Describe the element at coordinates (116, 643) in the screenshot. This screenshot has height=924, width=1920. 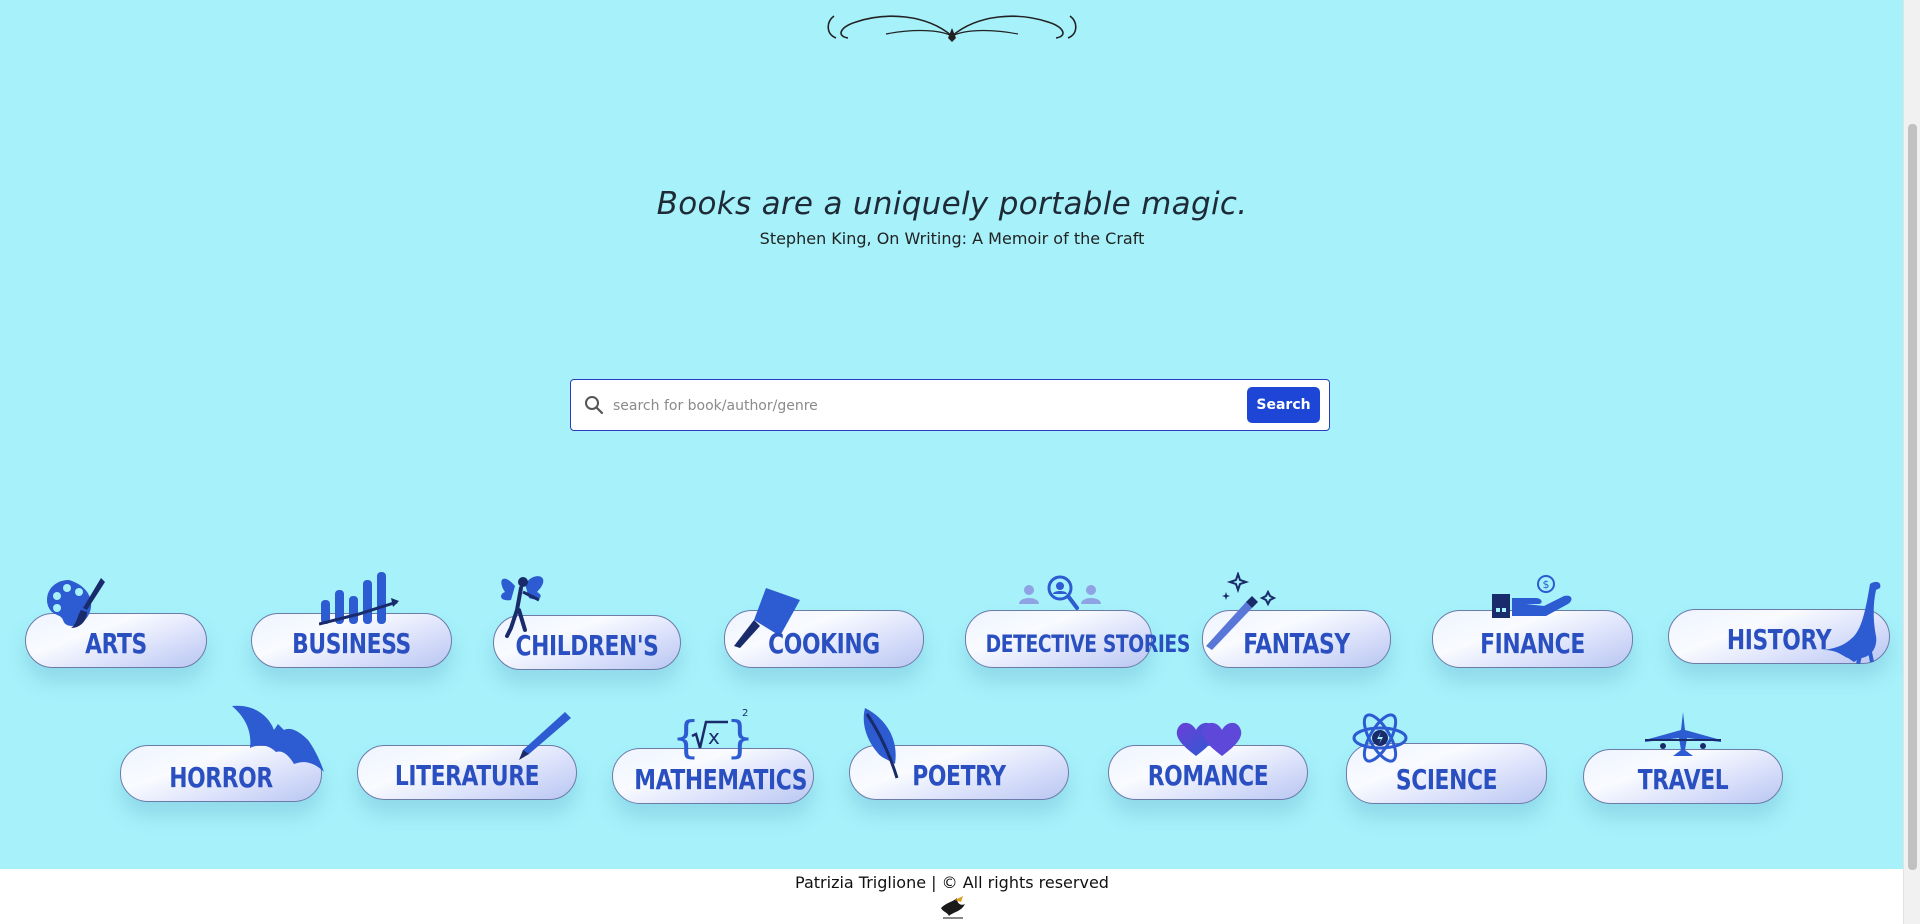
I see `category-label: ARTS` at that location.